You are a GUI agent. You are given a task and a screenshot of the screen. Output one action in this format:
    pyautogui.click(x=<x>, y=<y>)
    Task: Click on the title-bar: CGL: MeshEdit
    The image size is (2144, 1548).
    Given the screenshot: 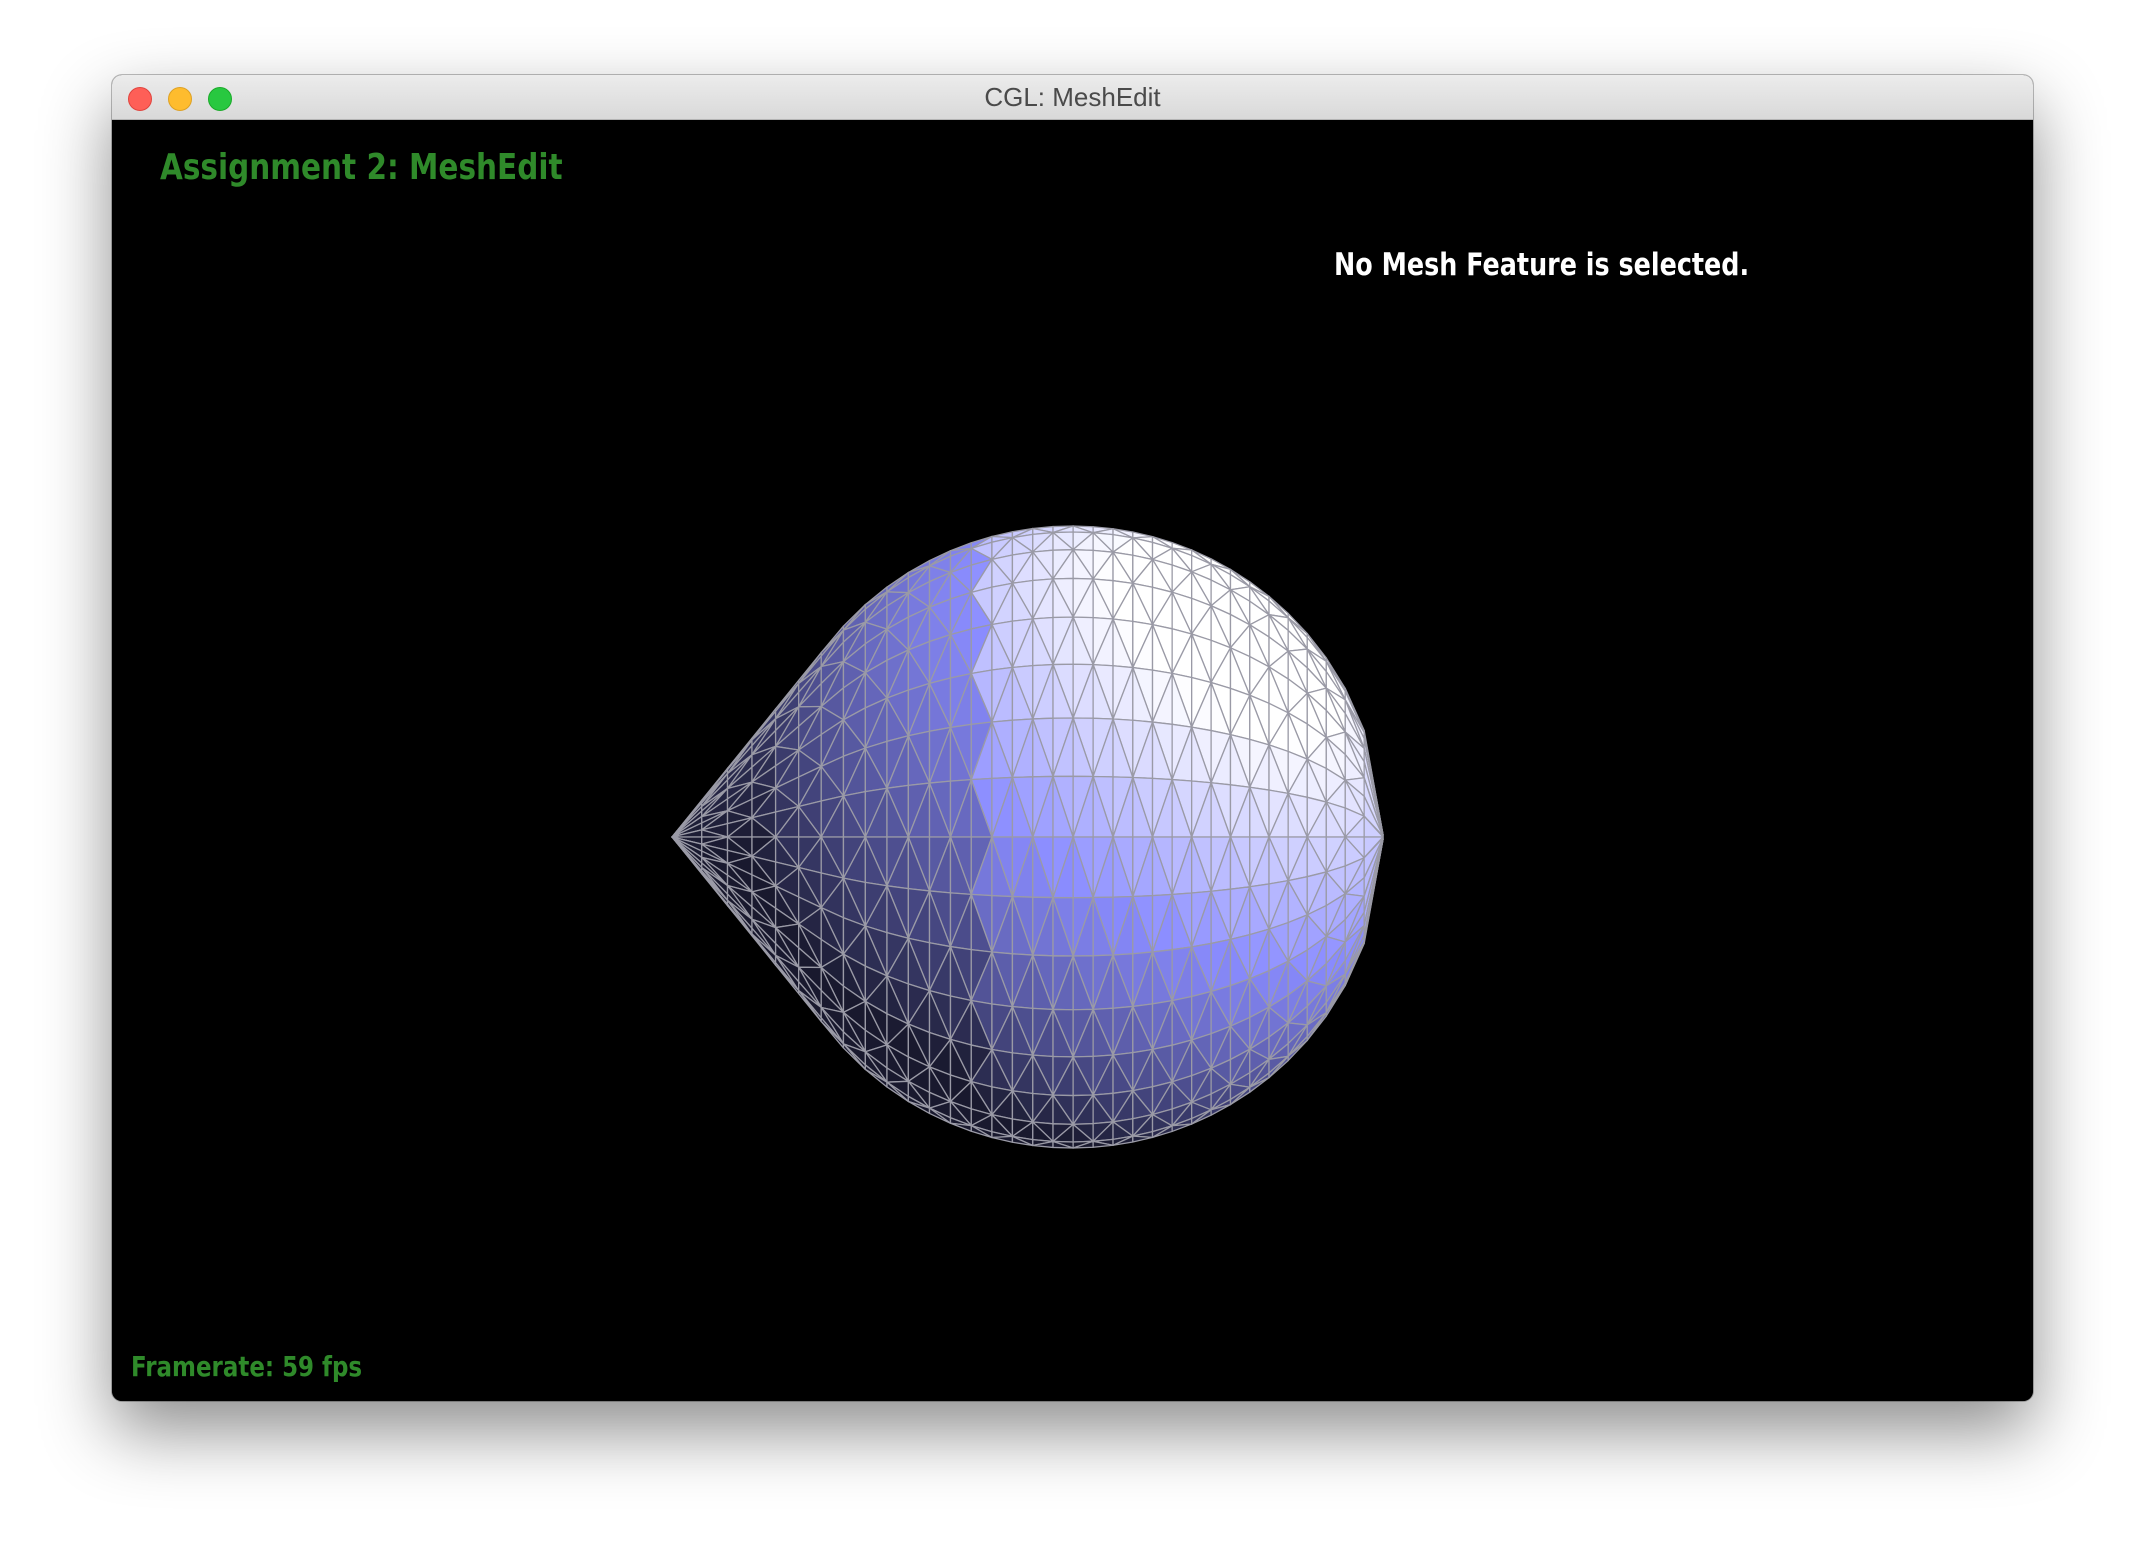 What is the action you would take?
    pyautogui.click(x=1072, y=97)
    